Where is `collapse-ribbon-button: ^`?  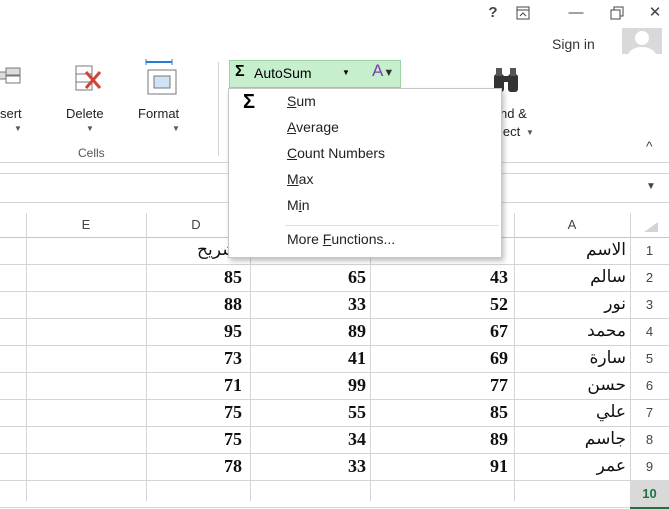 collapse-ribbon-button: ^ is located at coordinates (649, 146).